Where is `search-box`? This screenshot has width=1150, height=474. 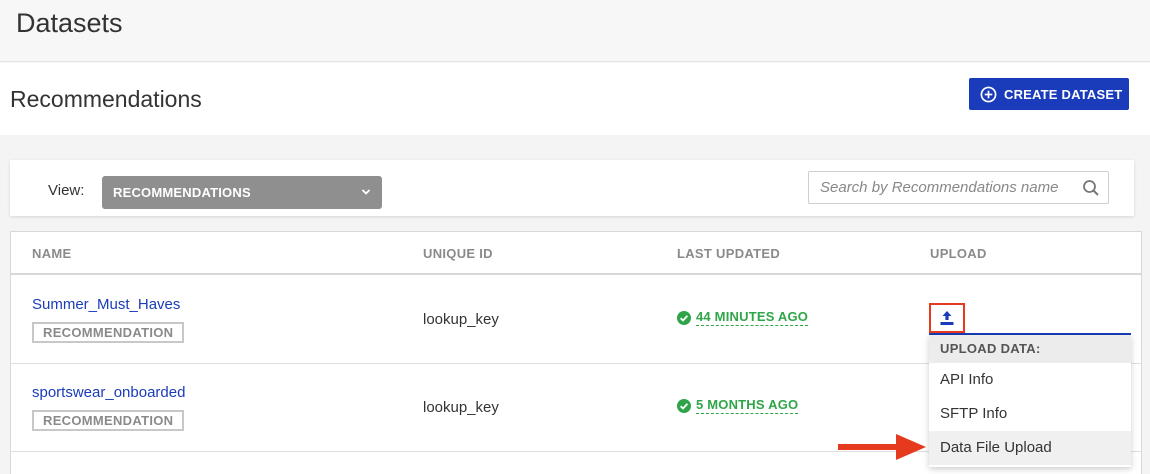 search-box is located at coordinates (958, 187).